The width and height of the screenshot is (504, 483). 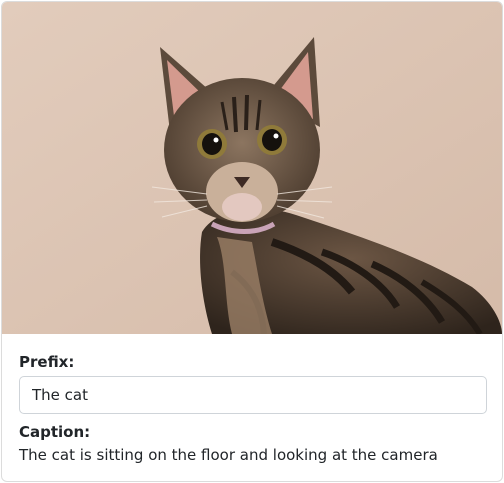 What do you see at coordinates (253, 395) in the screenshot?
I see `prefix-input` at bounding box center [253, 395].